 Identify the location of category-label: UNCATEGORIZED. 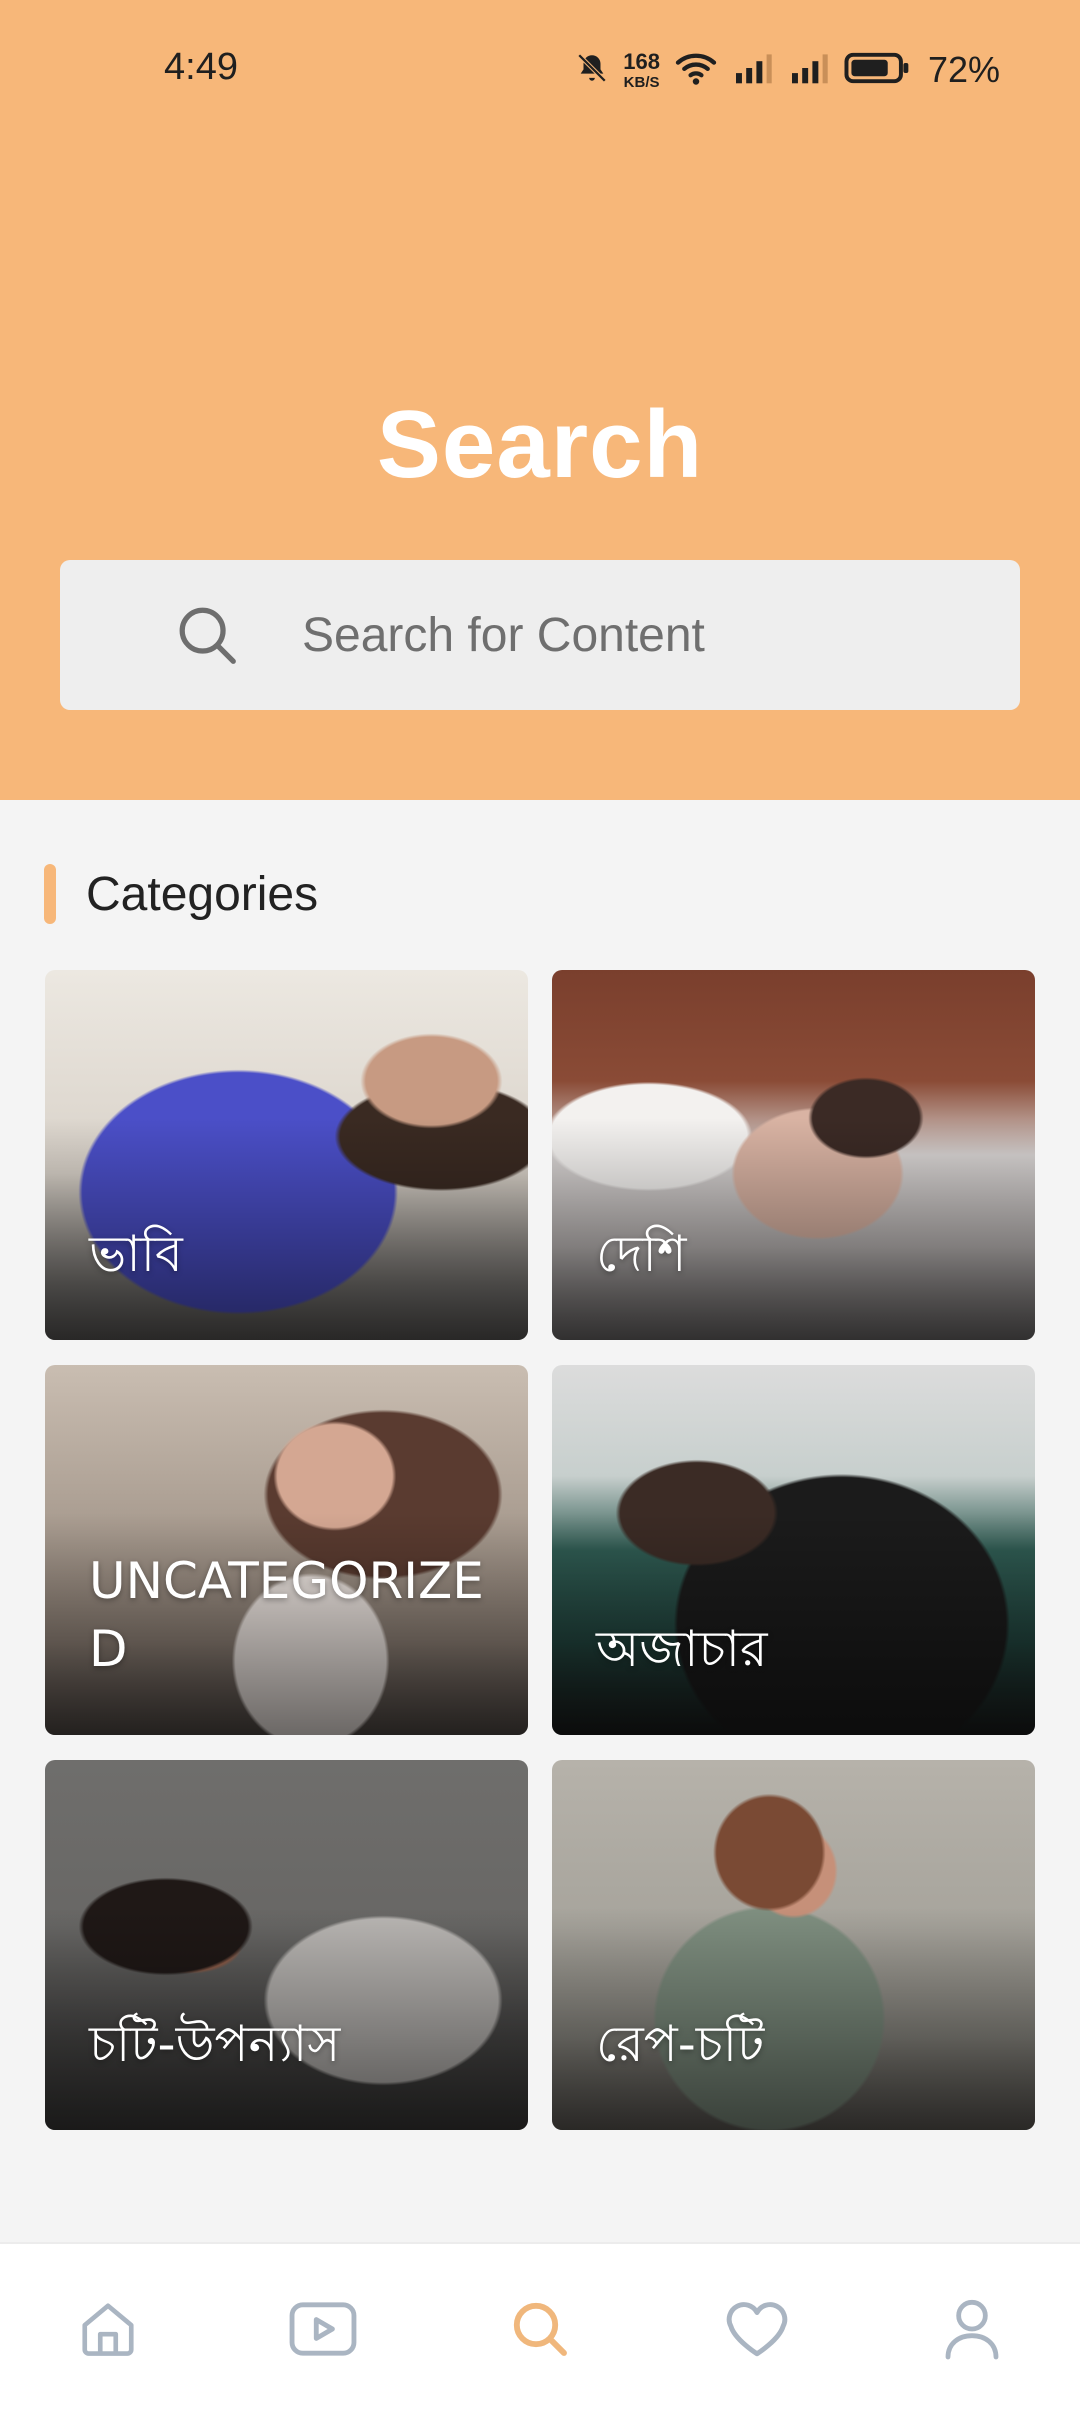
(286, 1615).